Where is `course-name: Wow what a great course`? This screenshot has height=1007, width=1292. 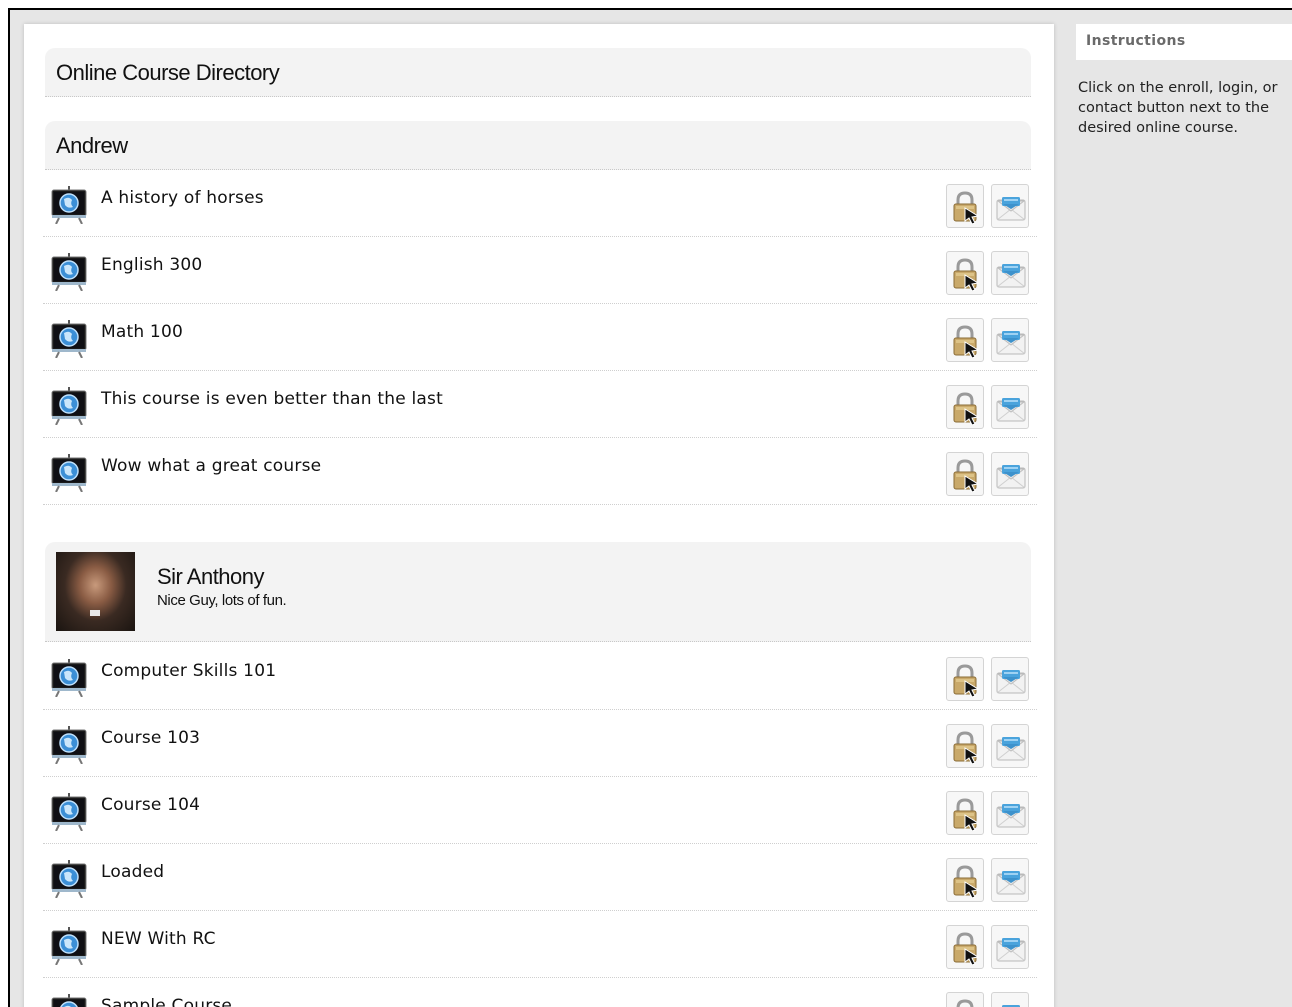
course-name: Wow what a great course is located at coordinates (211, 466).